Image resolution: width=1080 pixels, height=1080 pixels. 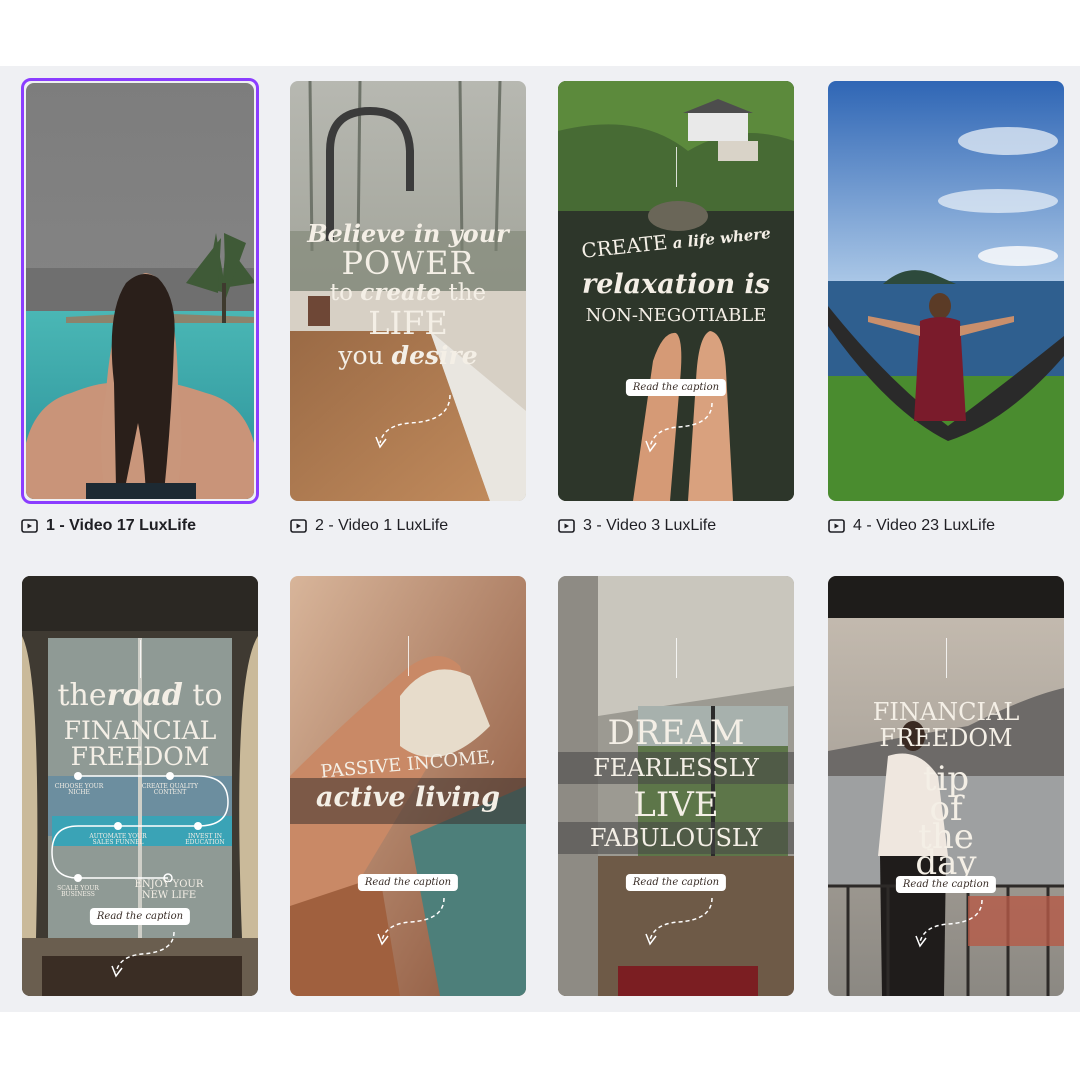 I want to click on design-label-4: 4 - Video 23 LuxLife, so click(x=911, y=526).